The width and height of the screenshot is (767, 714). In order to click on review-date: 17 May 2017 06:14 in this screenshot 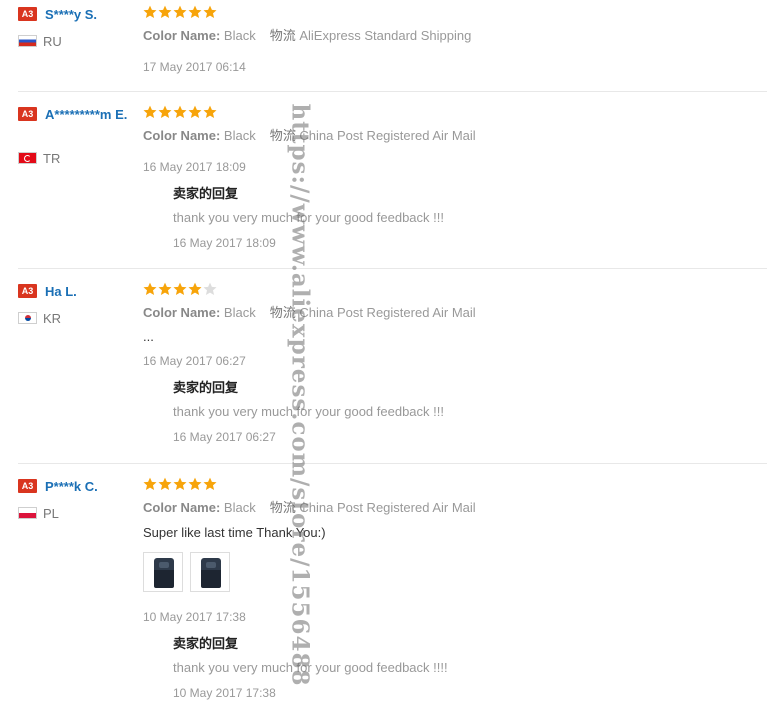, I will do `click(194, 67)`.